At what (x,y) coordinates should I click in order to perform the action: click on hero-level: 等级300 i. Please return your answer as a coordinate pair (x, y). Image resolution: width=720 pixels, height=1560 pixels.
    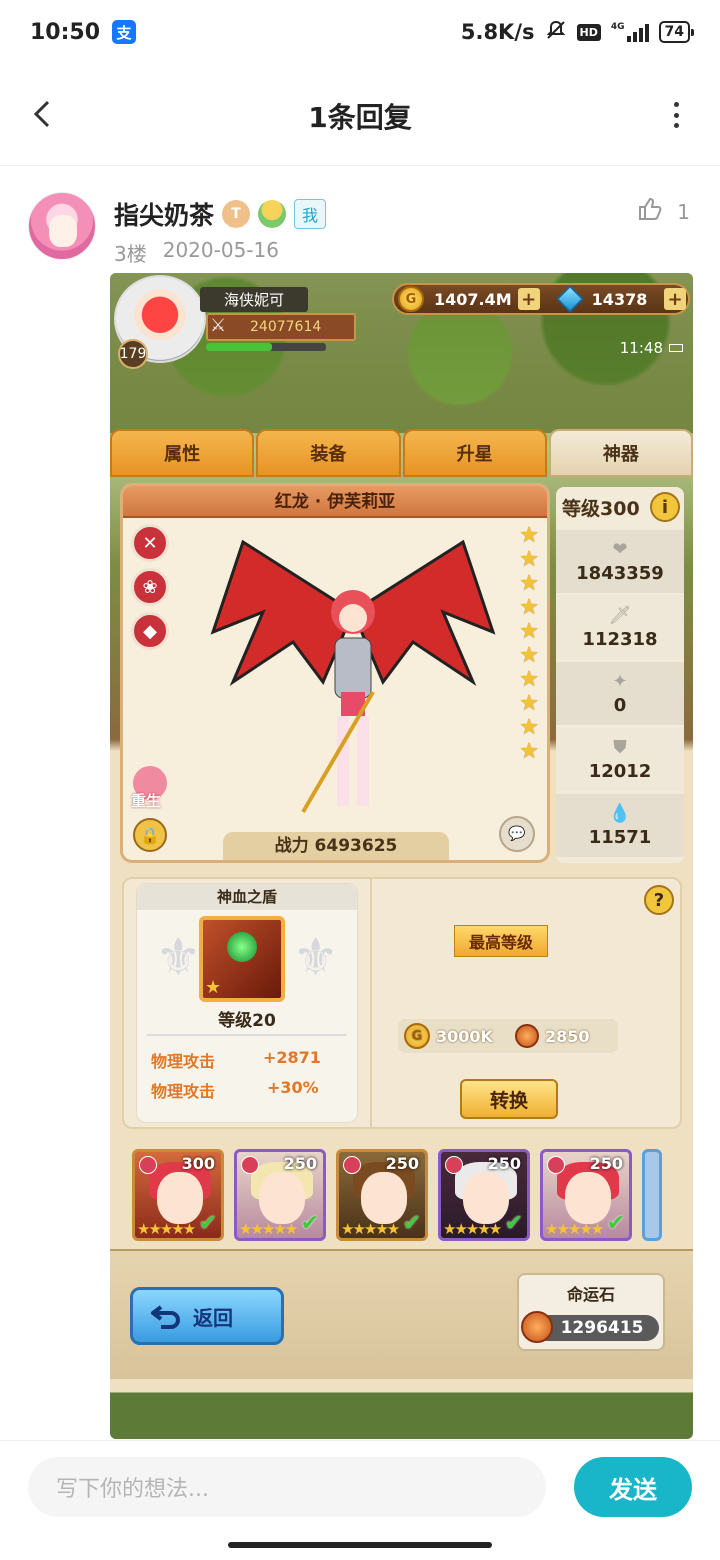
    Looking at the image, I should click on (620, 507).